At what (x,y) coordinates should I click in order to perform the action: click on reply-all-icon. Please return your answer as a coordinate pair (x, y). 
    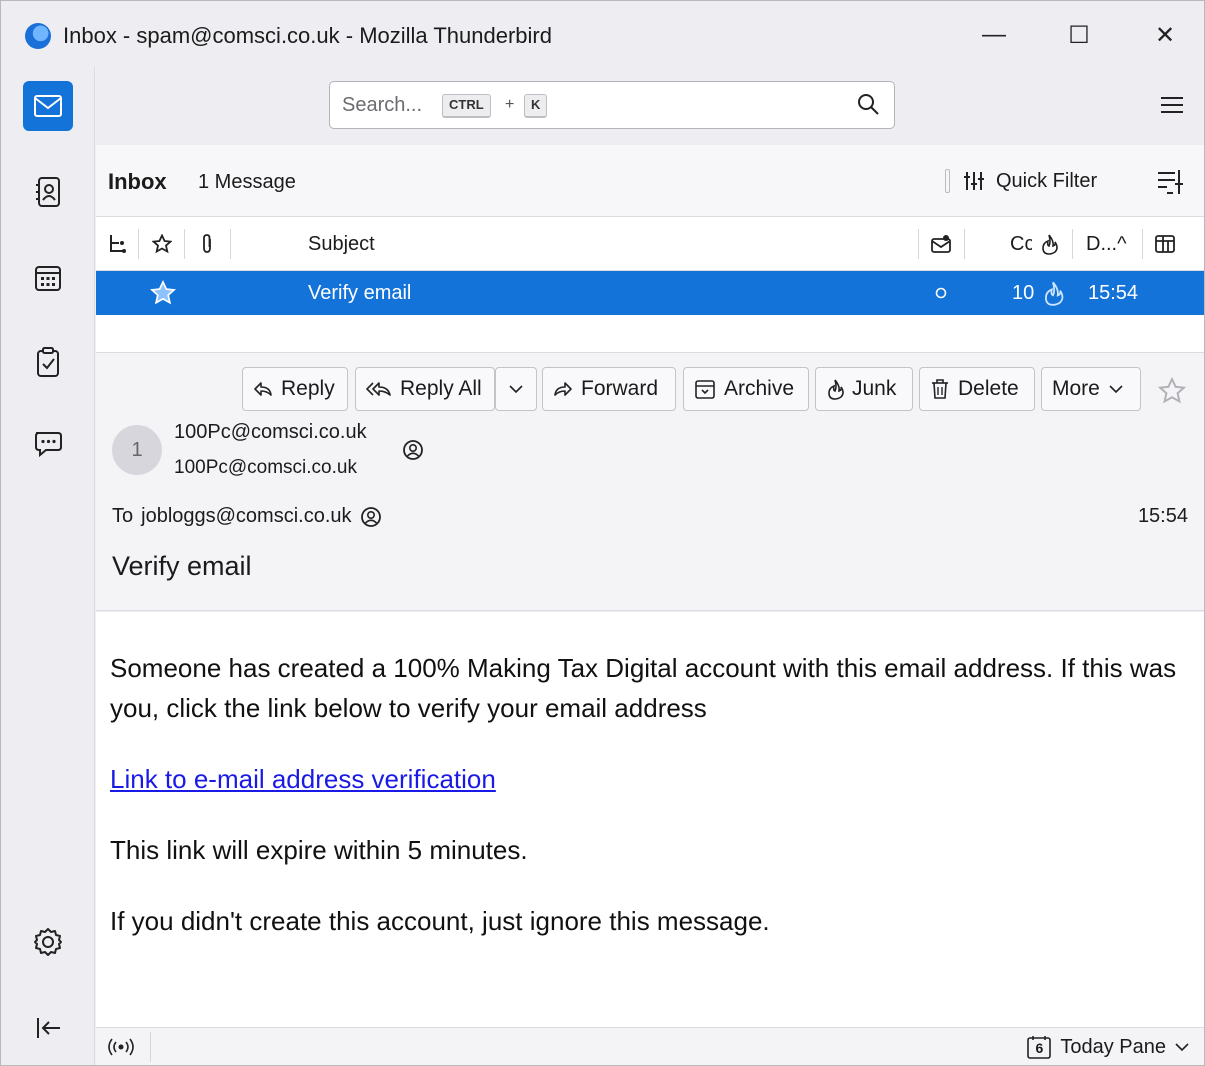
    Looking at the image, I should click on (378, 389).